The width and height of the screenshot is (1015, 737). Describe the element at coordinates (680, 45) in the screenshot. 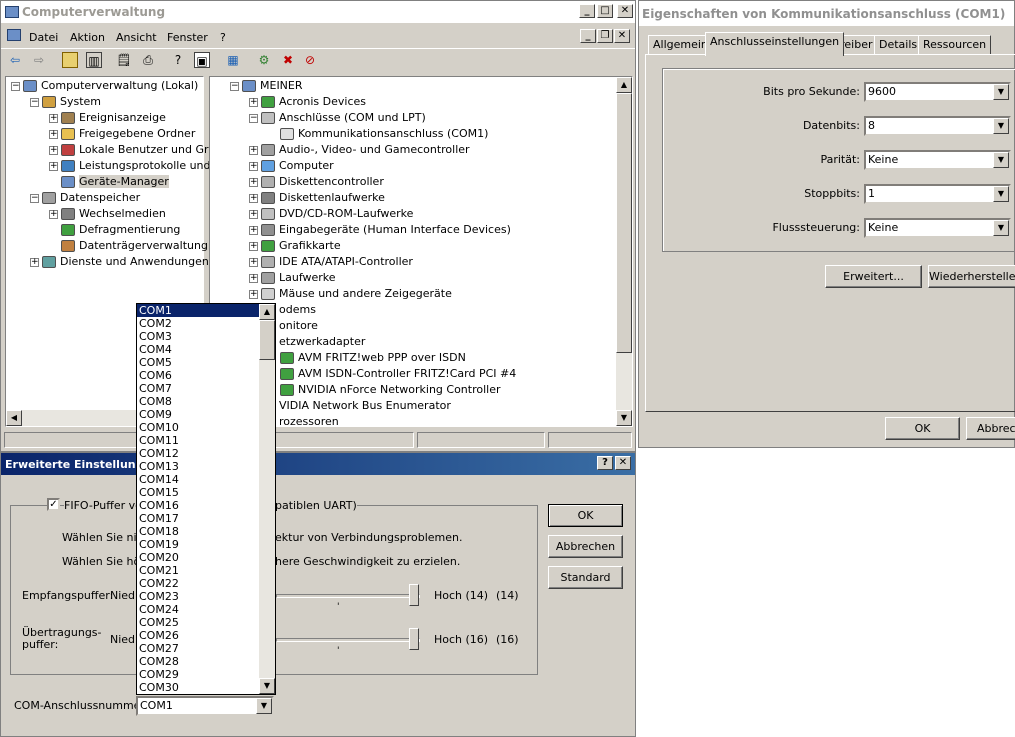

I see `tab-allgemein: Allgemein` at that location.